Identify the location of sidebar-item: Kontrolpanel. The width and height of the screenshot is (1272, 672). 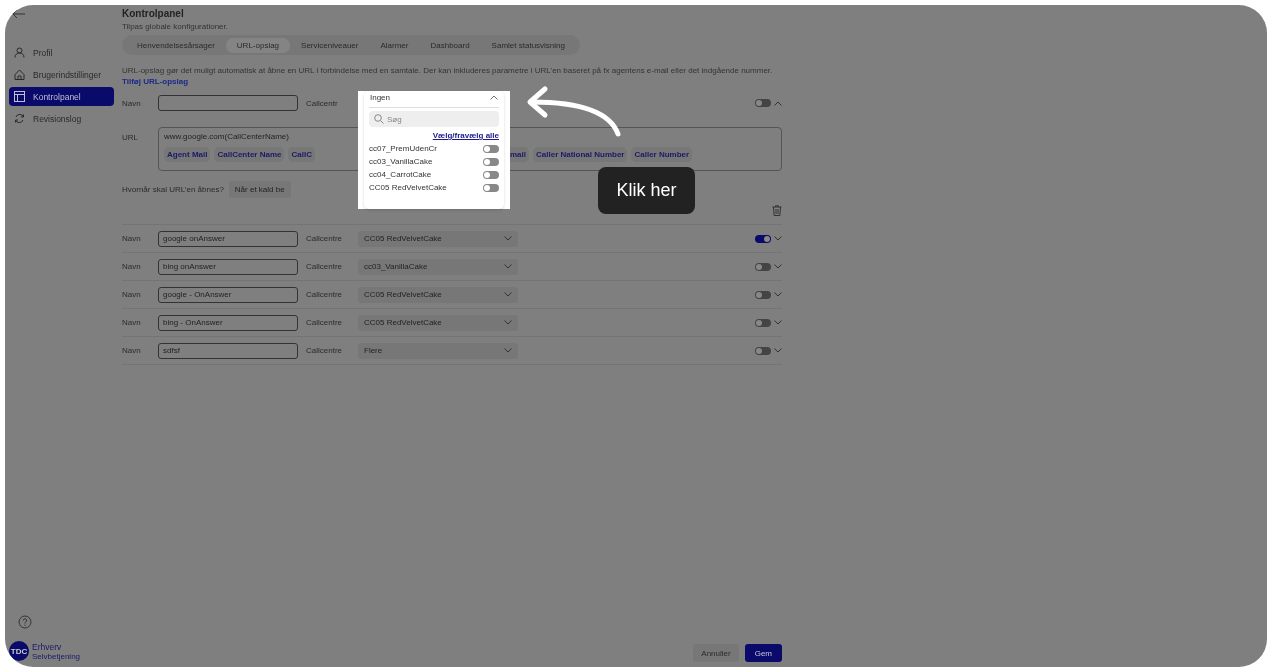
(61, 96).